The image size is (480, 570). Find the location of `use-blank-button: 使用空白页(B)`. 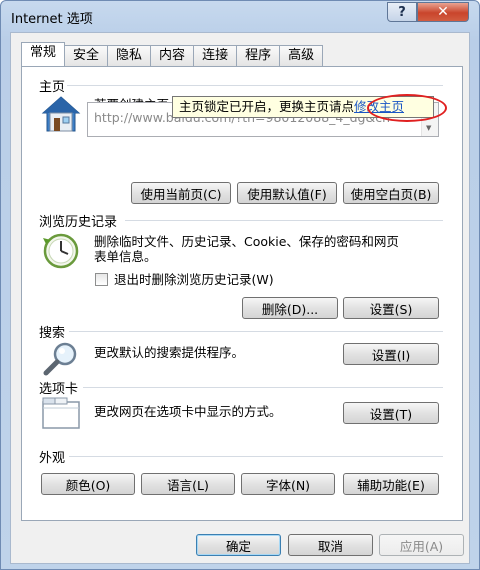

use-blank-button: 使用空白页(B) is located at coordinates (391, 193).